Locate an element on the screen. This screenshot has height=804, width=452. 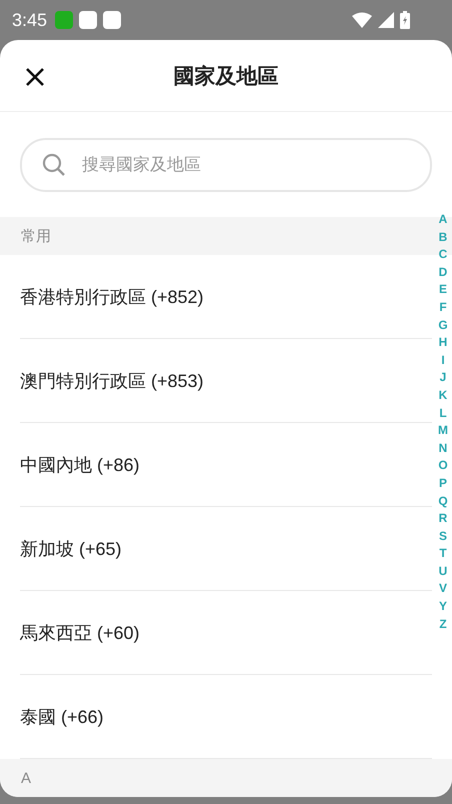
index-letter: S is located at coordinates (442, 537).